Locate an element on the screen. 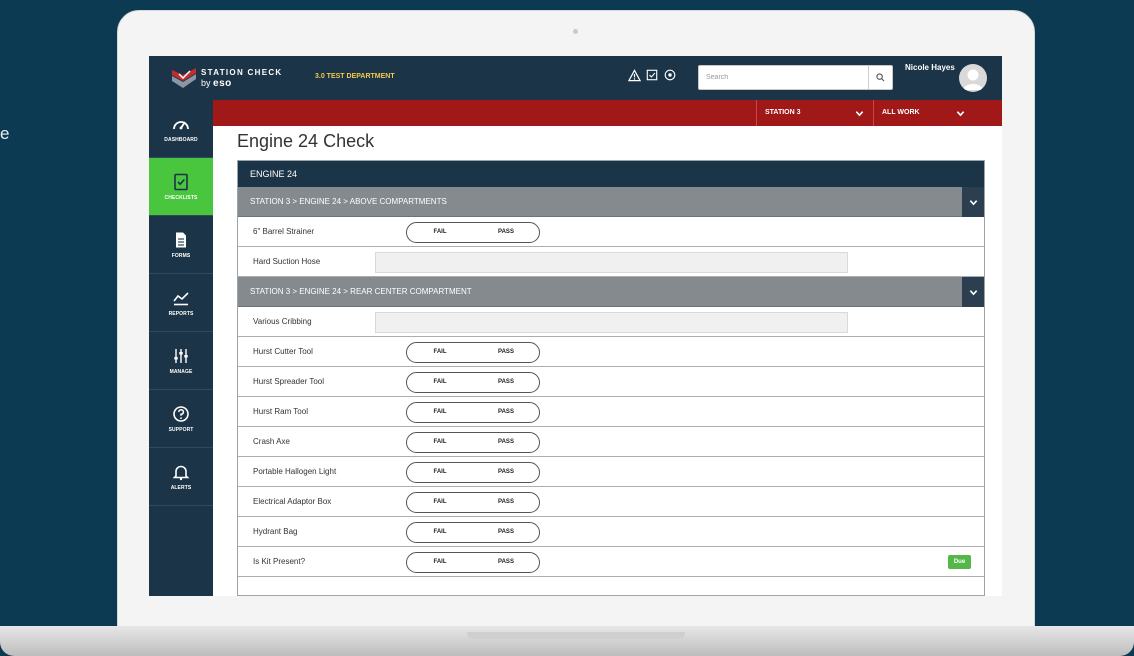  checklist-row: Various Cribbing is located at coordinates (611, 322).